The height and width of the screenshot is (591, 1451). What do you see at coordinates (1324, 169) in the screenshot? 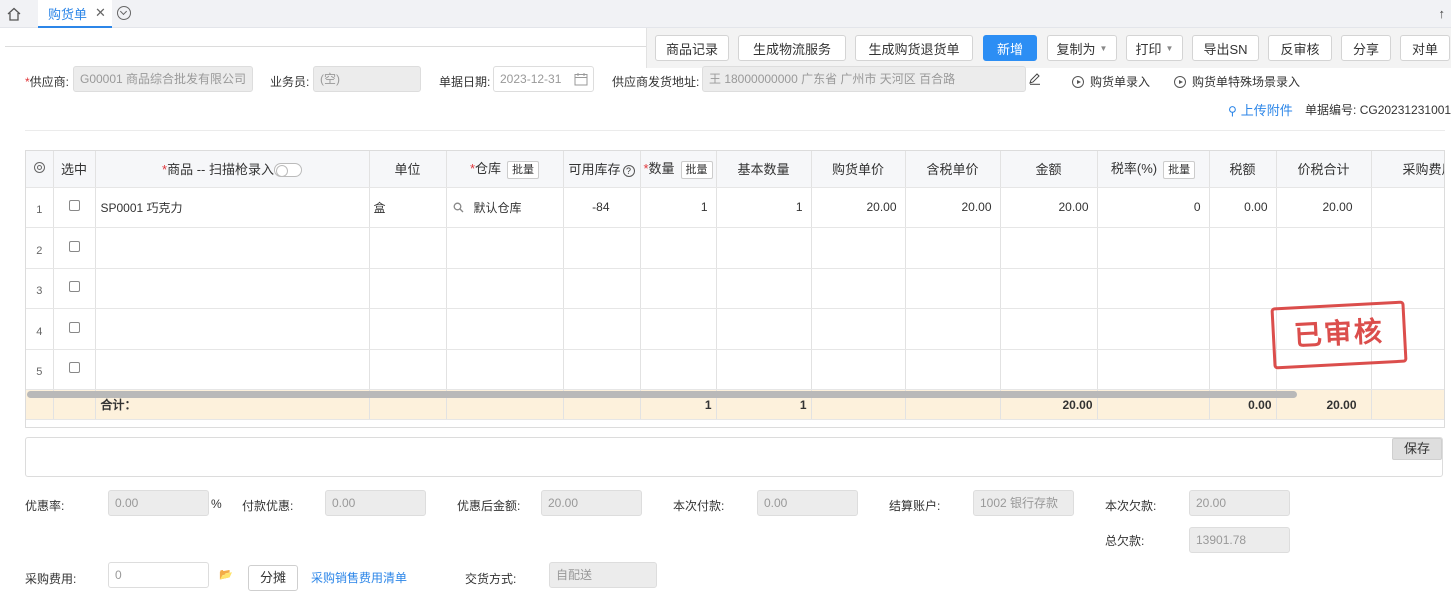
I see `col-total: 价税合计` at bounding box center [1324, 169].